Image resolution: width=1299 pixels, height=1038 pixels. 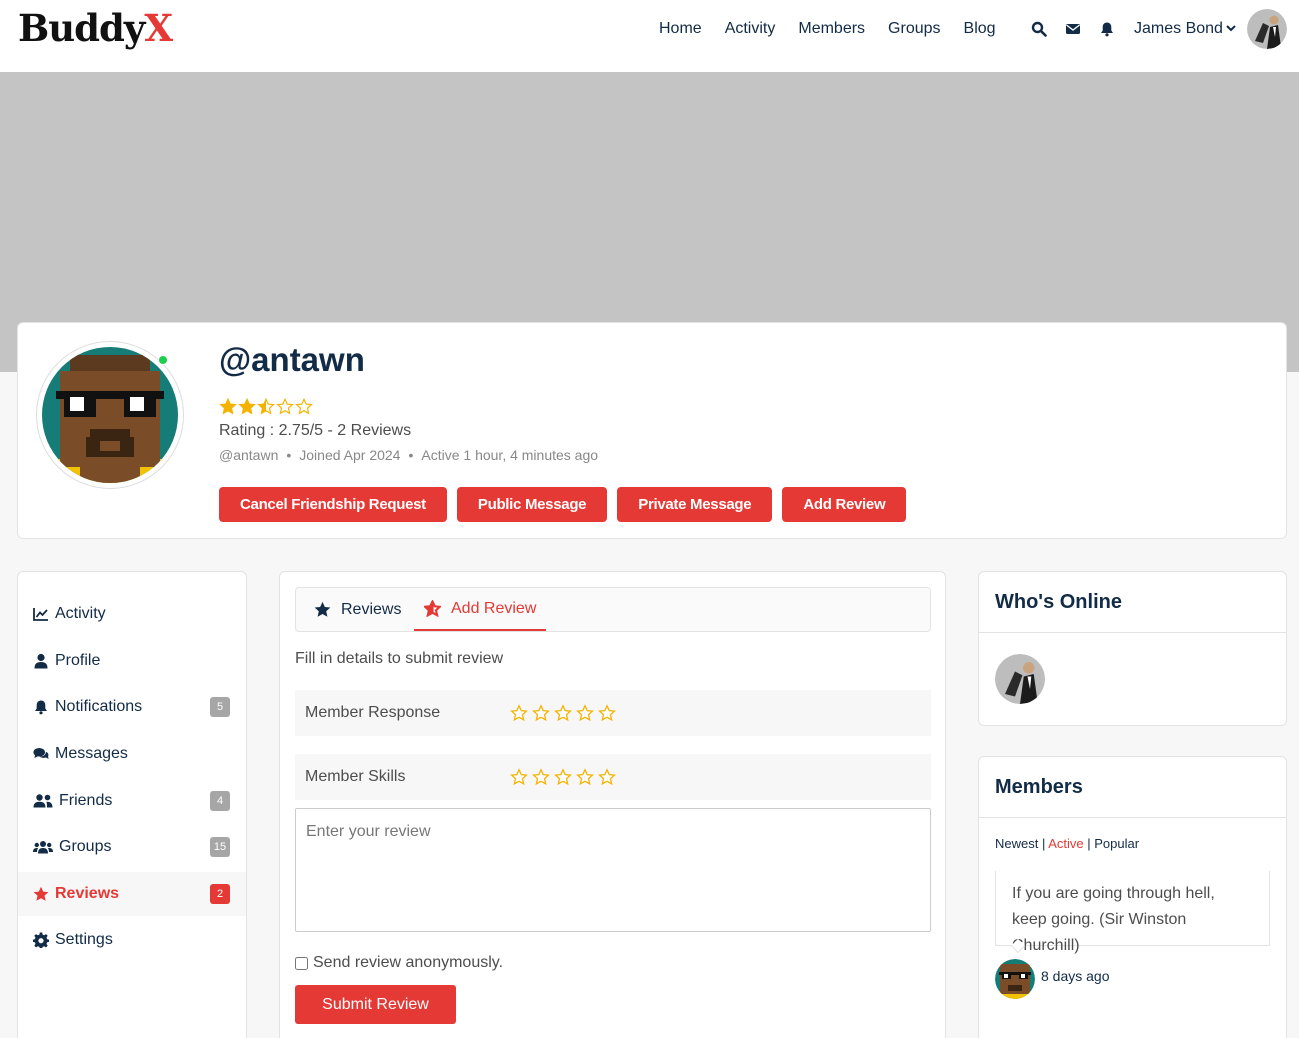 I want to click on whos-online-widget: Who's Online, so click(x=1132, y=648).